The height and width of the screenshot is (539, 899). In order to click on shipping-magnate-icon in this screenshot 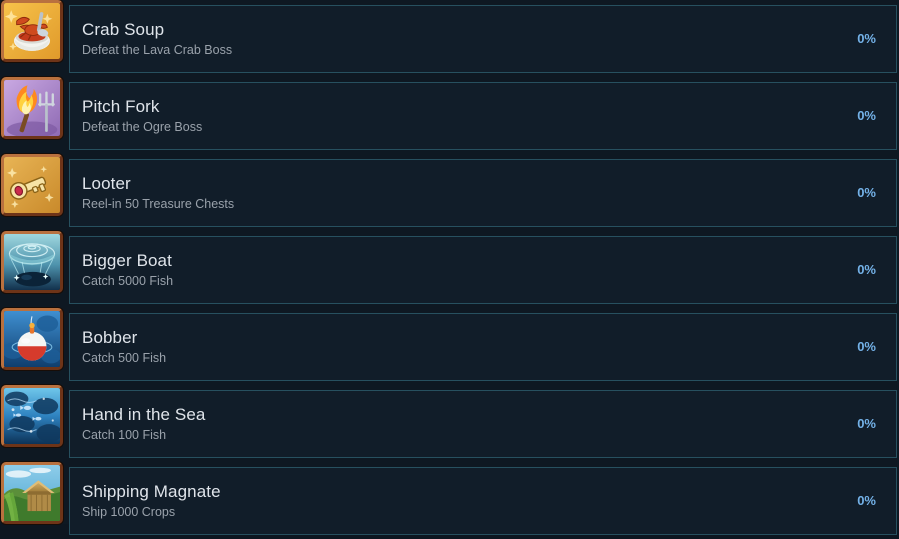, I will do `click(32, 493)`.